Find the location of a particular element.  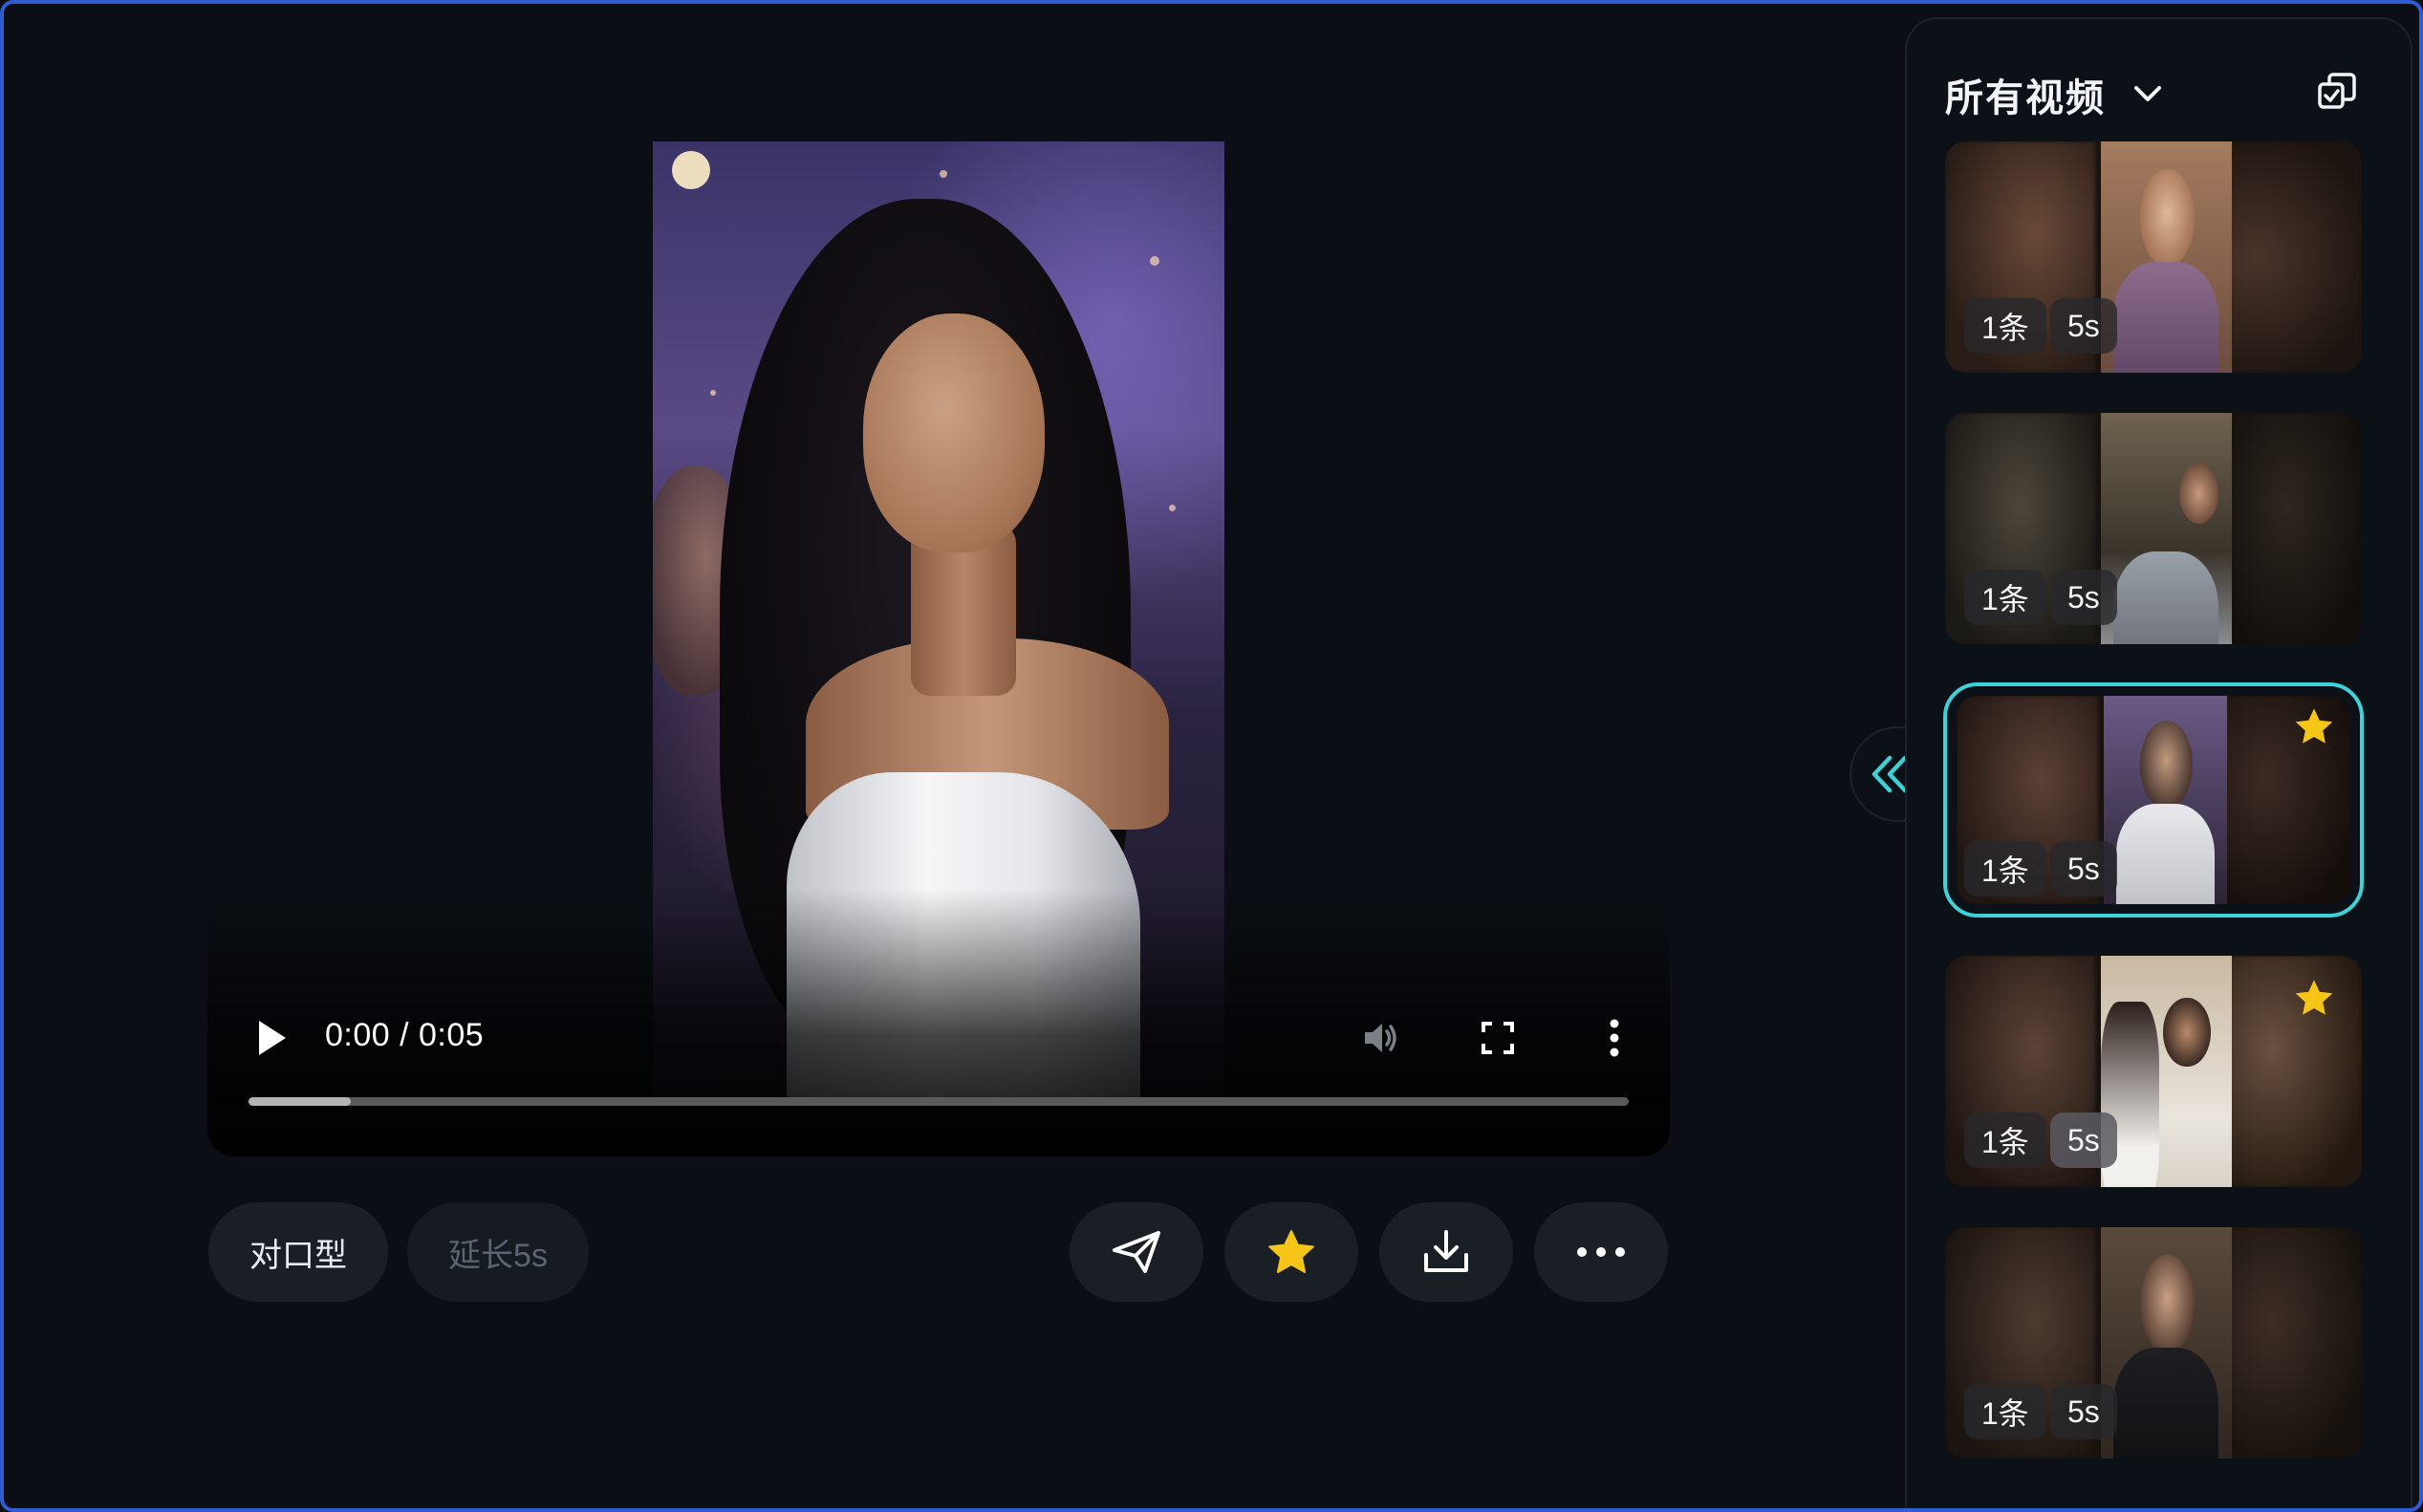

more-vertical-icon is located at coordinates (1614, 1038).